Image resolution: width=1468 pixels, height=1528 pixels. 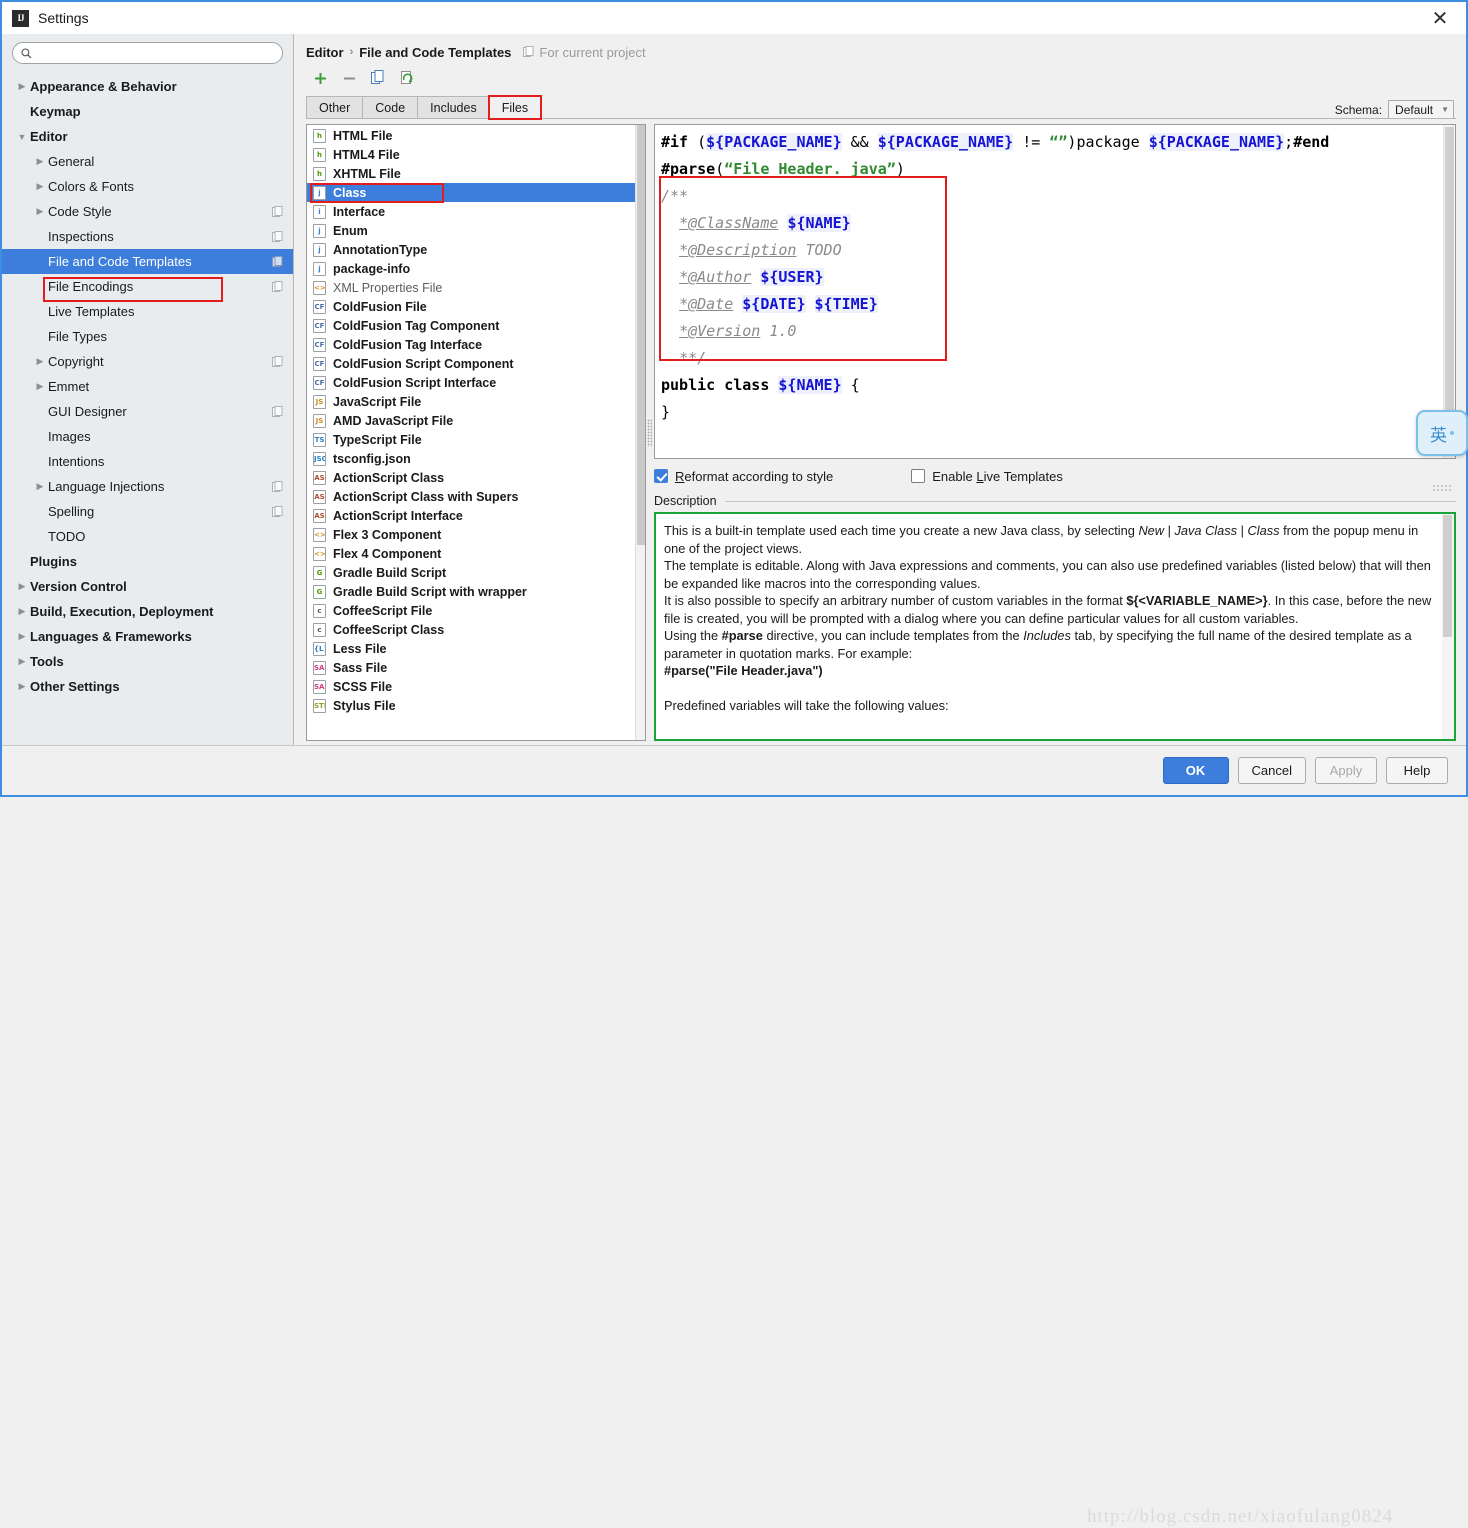 What do you see at coordinates (881, 107) in the screenshot?
I see `template-tabs: Other Code Includes Files` at bounding box center [881, 107].